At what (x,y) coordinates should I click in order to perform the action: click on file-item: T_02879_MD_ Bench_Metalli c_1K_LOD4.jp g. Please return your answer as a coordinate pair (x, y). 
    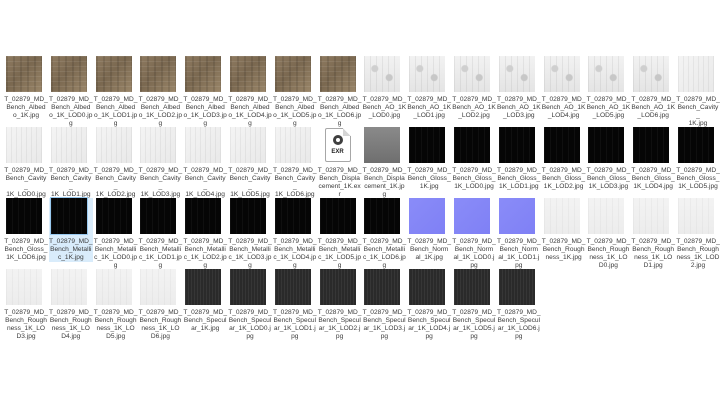
    Looking at the image, I should click on (295, 234).